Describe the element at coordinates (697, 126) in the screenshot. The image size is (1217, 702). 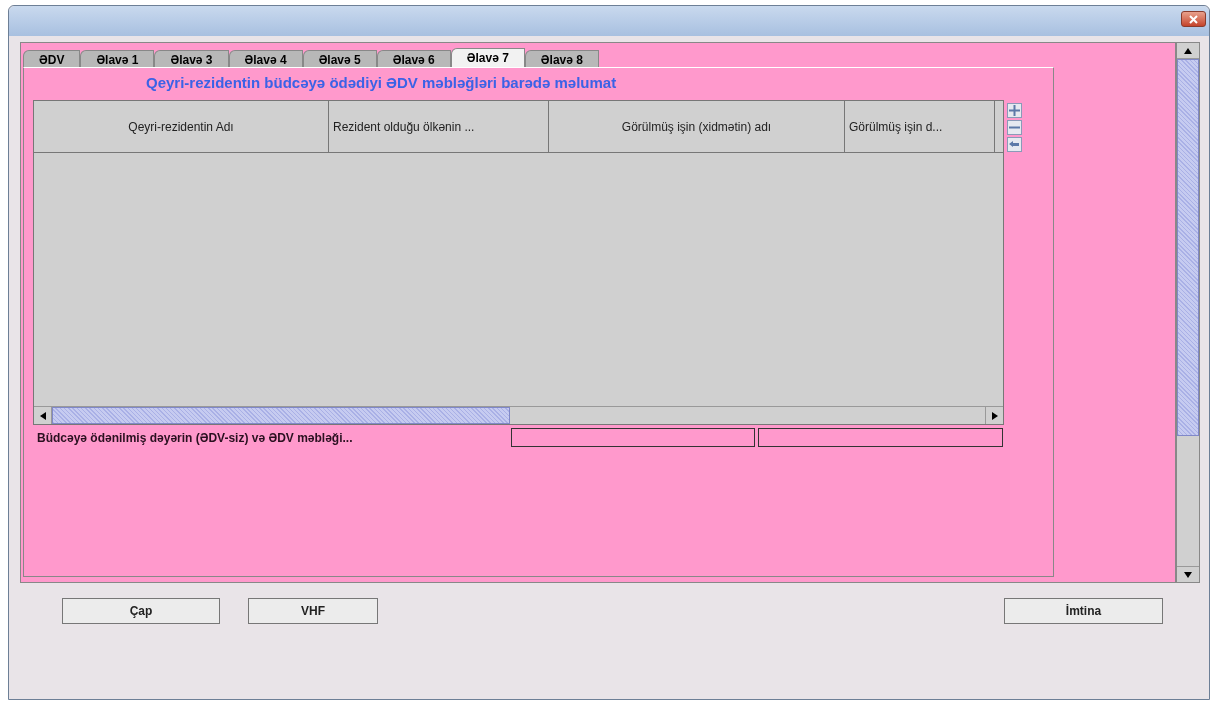
I see `column-header: Görülmüş işin (xidmətin) adı` at that location.